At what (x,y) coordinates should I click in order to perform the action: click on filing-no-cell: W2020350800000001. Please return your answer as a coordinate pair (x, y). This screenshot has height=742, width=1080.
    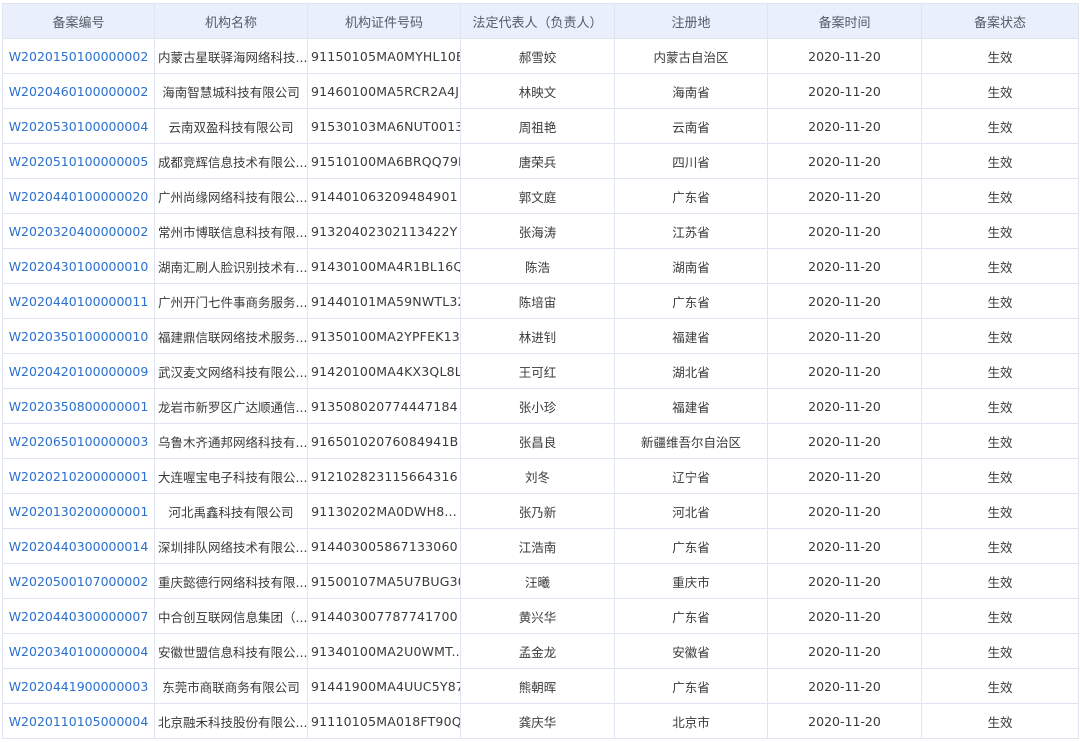
    Looking at the image, I should click on (78, 406).